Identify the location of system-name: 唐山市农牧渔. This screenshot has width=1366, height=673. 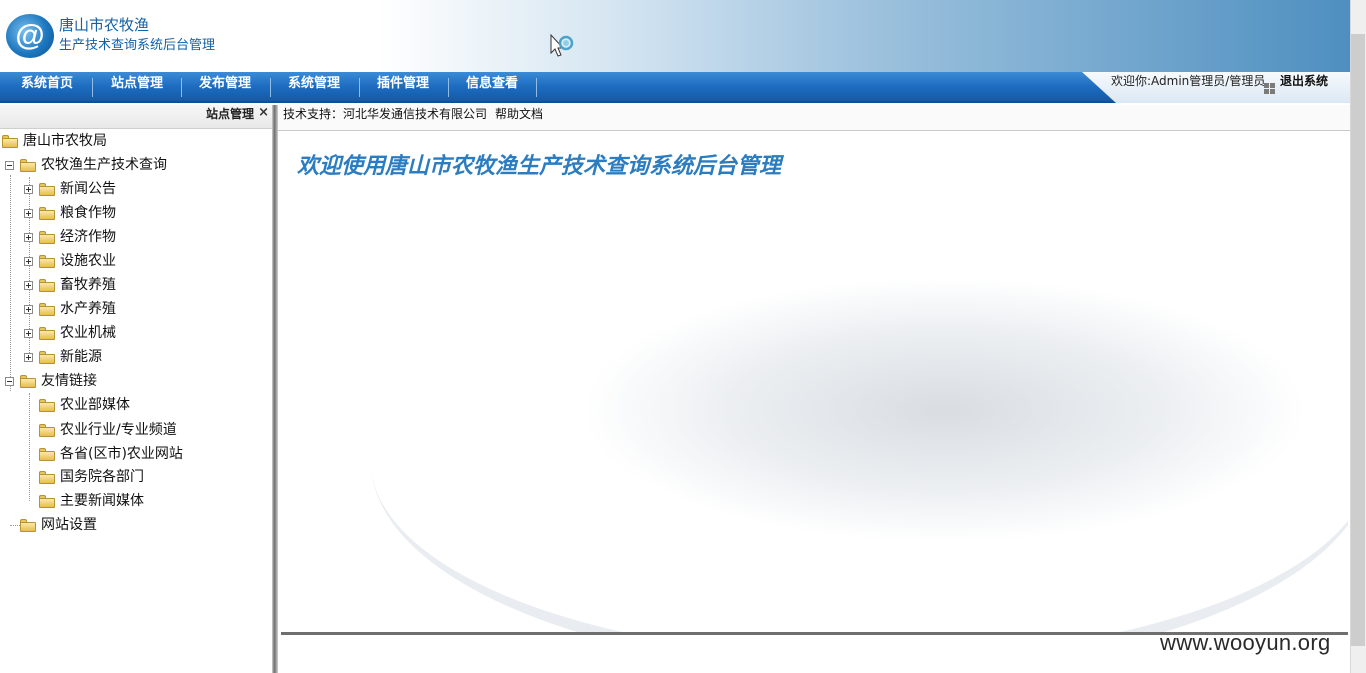
(104, 25).